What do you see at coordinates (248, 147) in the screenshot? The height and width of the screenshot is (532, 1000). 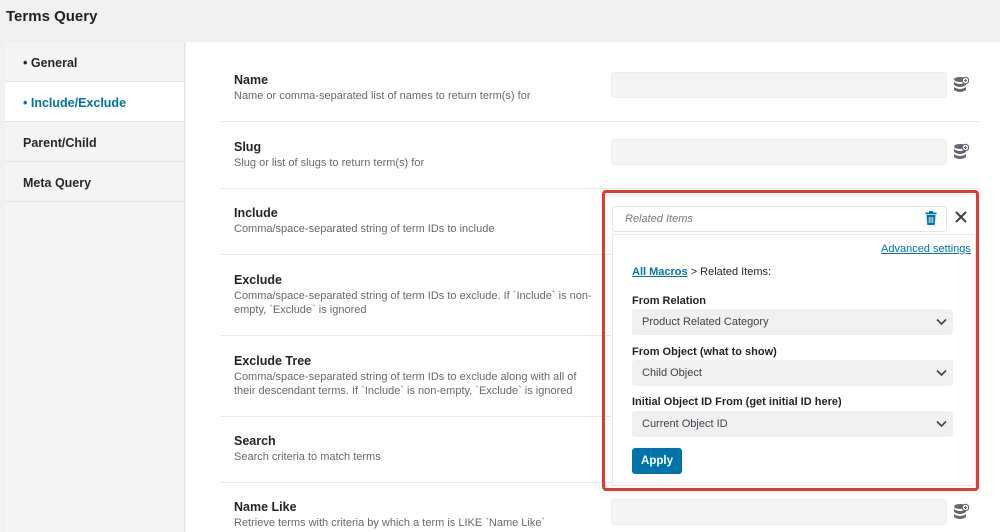 I see `field-label: Slug` at bounding box center [248, 147].